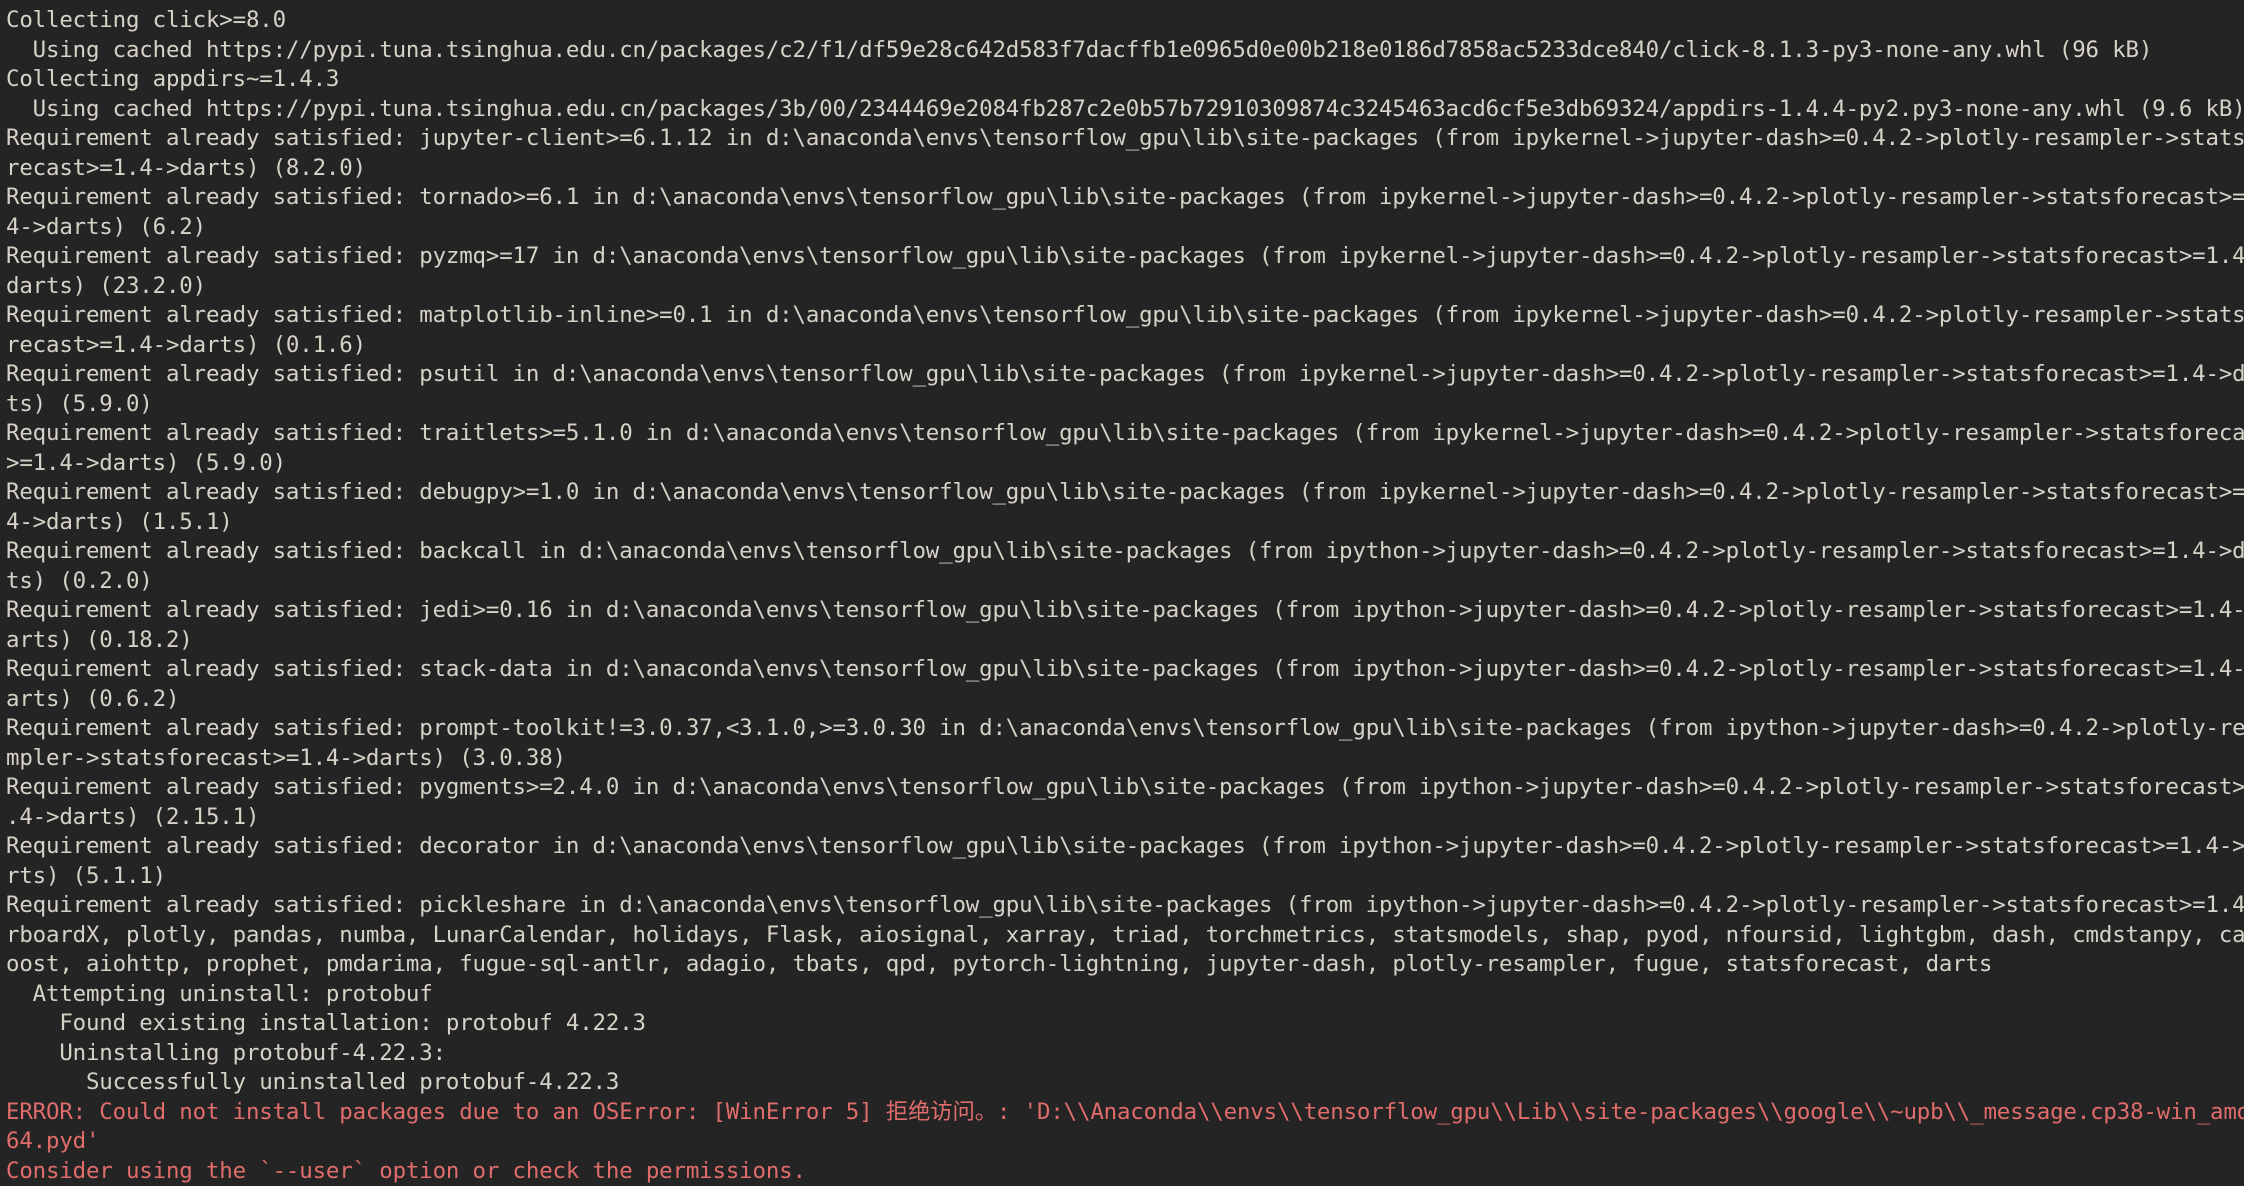  What do you see at coordinates (1122, 21) in the screenshot?
I see `terminal-line: Collecting click>=8.0` at bounding box center [1122, 21].